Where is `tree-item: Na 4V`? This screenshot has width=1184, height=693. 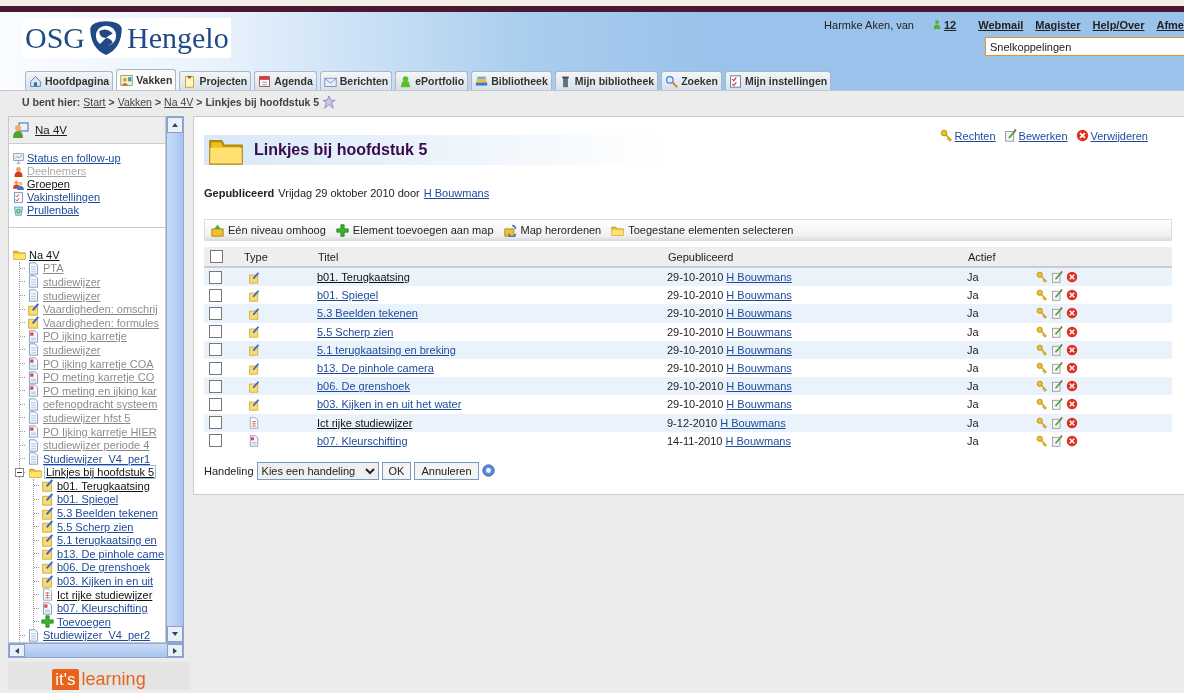
tree-item: Na 4V is located at coordinates (44, 254).